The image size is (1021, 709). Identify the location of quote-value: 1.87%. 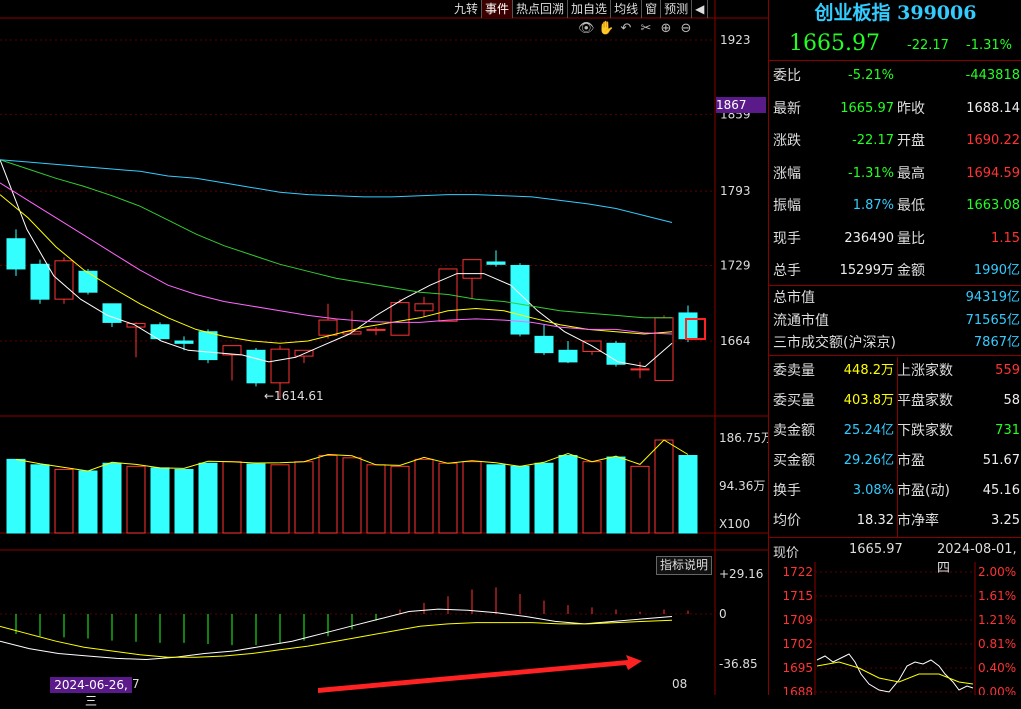
(873, 205).